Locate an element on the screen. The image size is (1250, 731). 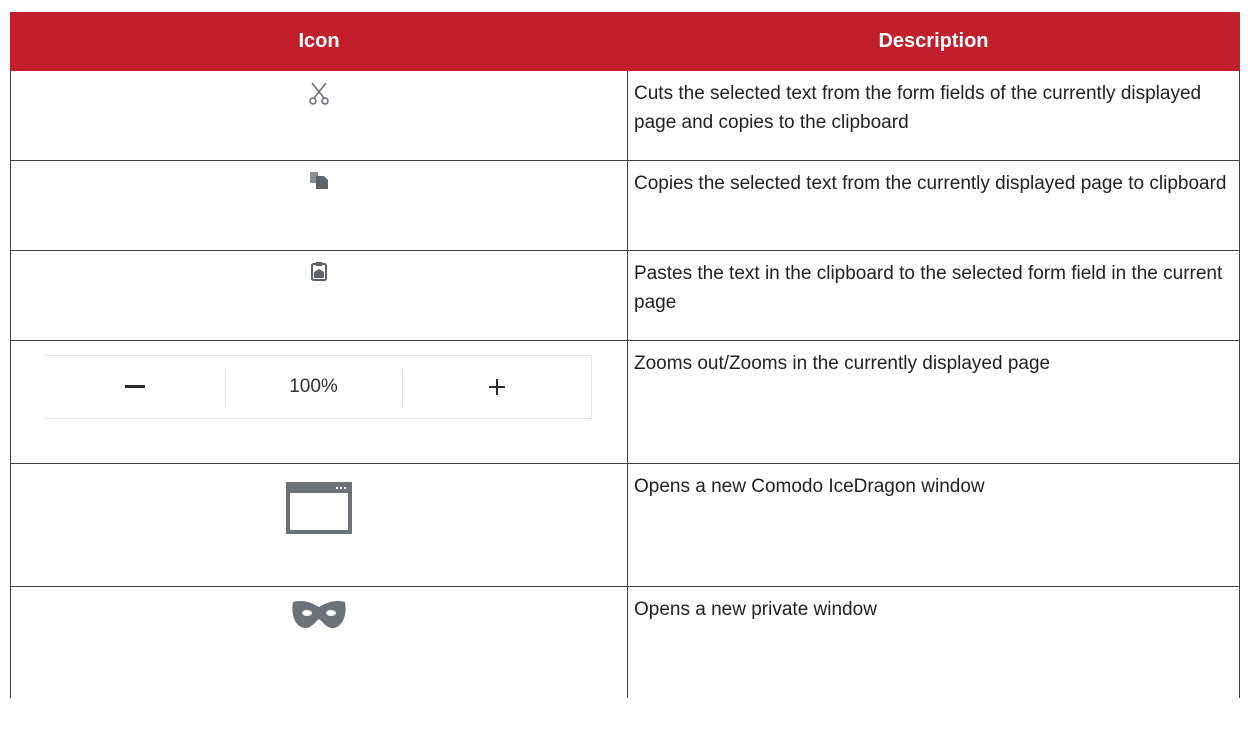
scissors-icon is located at coordinates (319, 95).